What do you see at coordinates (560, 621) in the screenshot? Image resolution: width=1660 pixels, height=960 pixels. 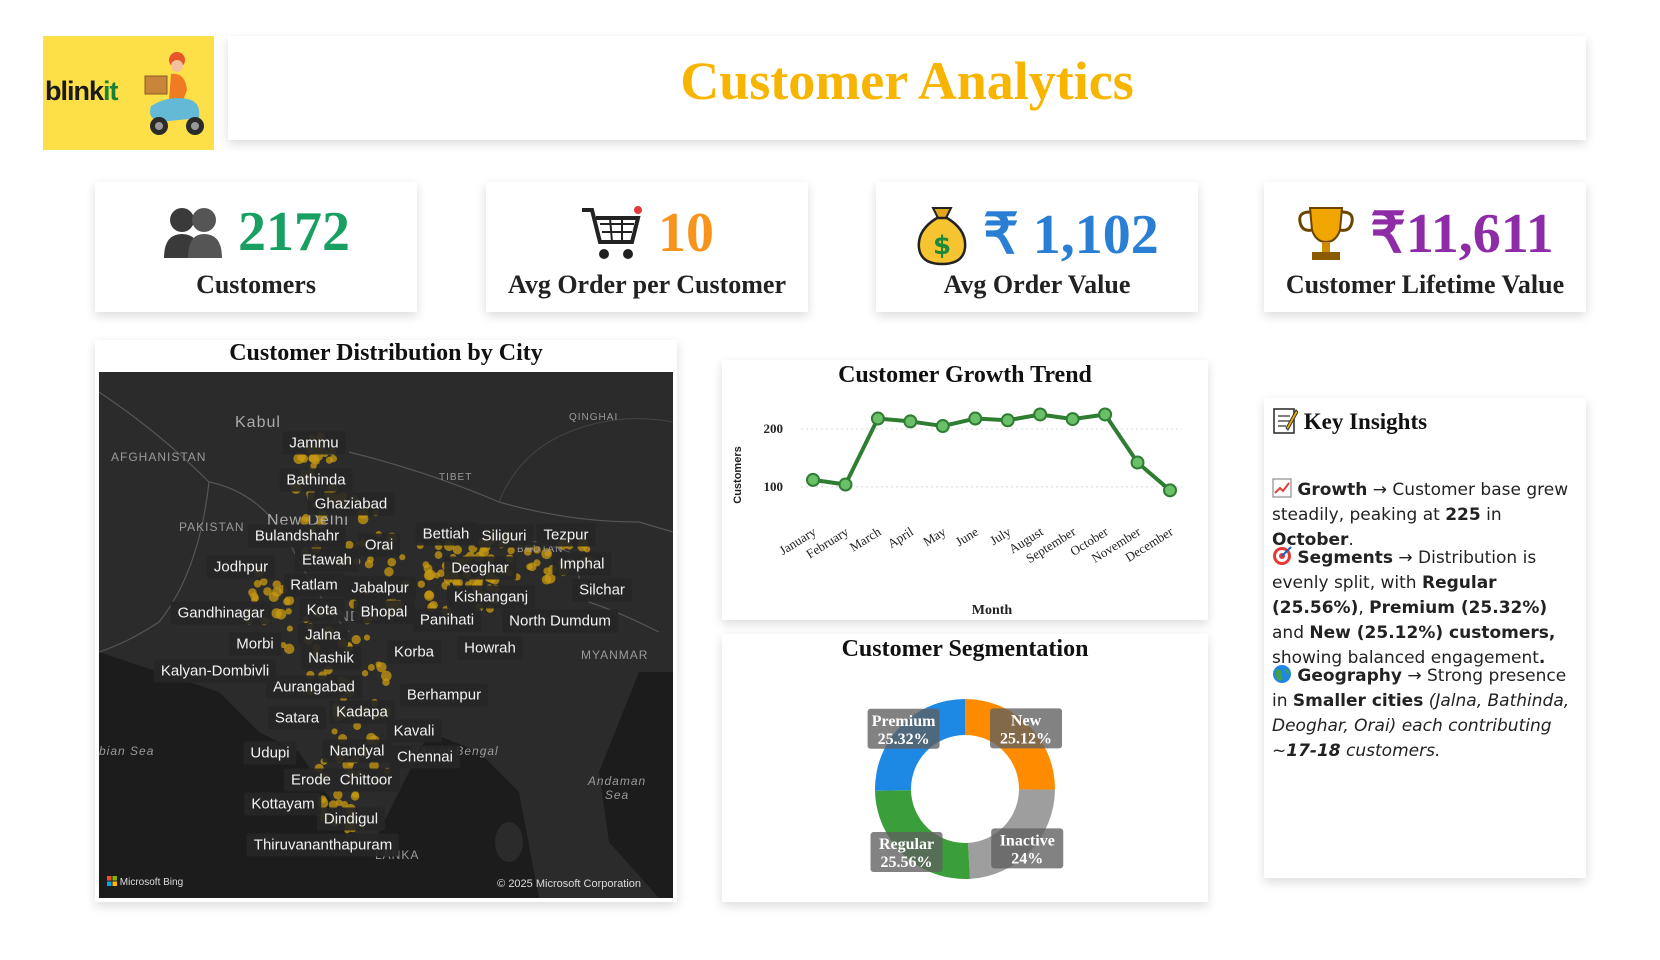 I see `city-label: North Dumdum` at bounding box center [560, 621].